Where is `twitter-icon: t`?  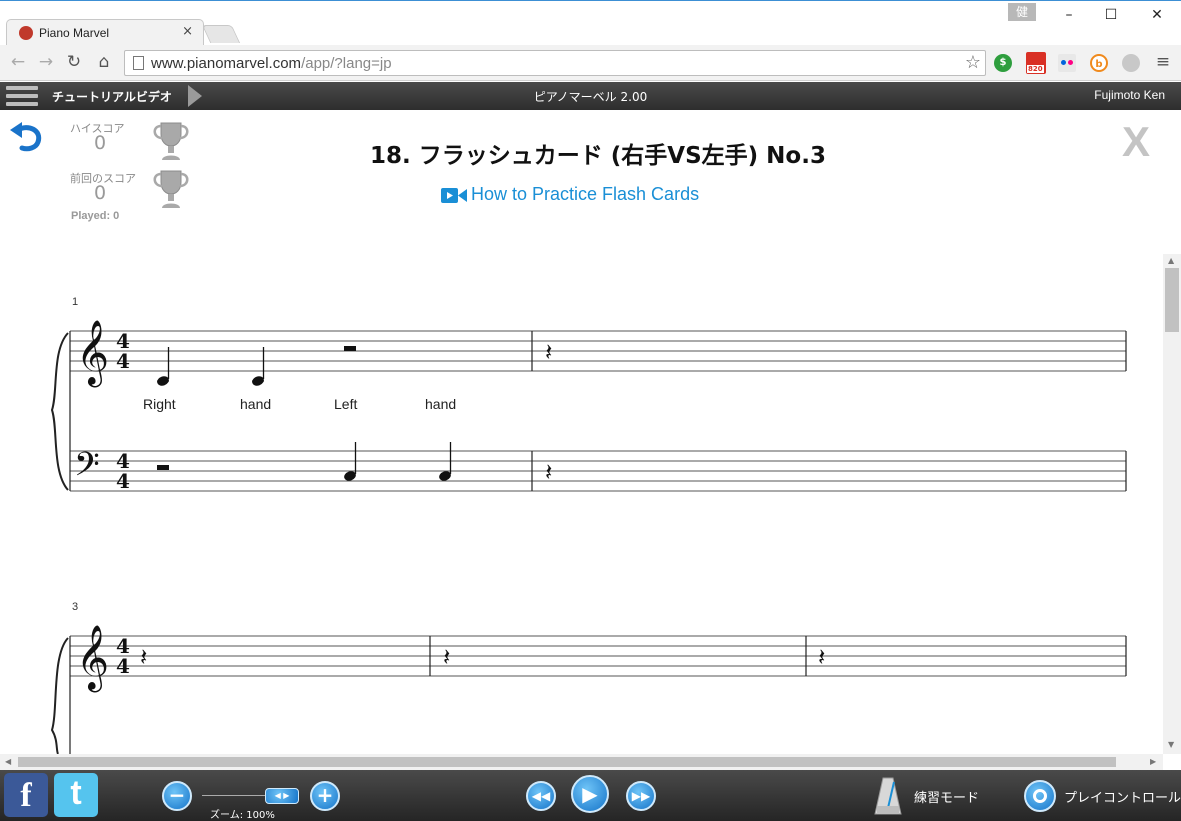 twitter-icon: t is located at coordinates (76, 795).